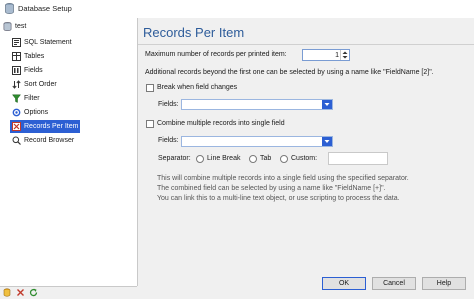 The height and width of the screenshot is (299, 474). I want to click on max-records-value: 1, so click(337, 55).